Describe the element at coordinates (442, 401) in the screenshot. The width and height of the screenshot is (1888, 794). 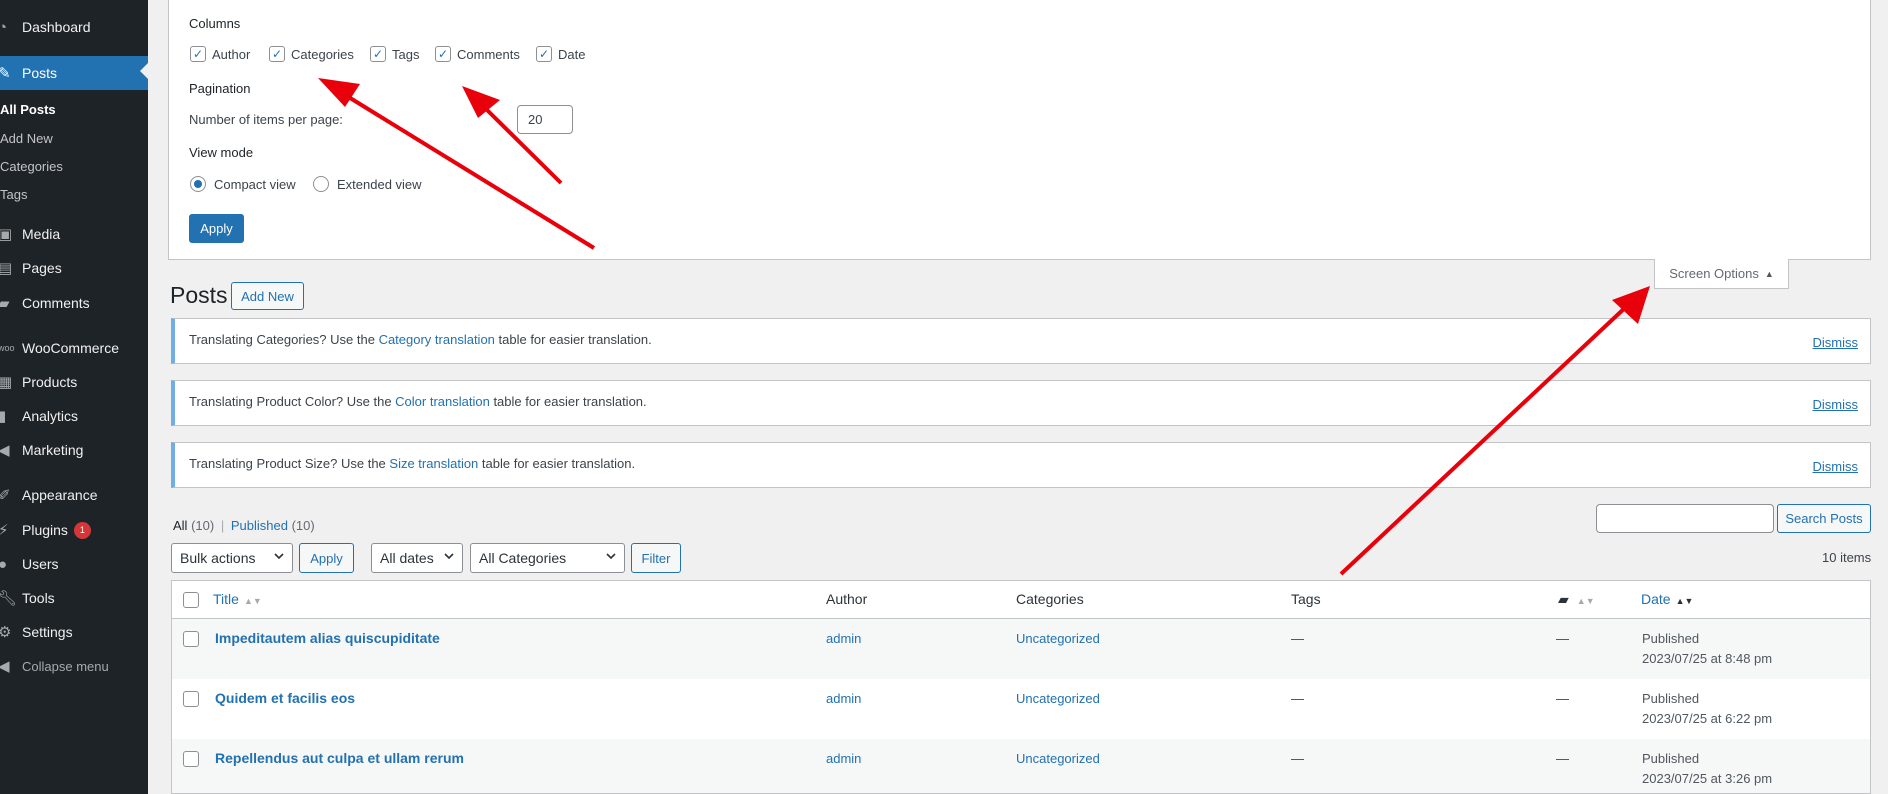
I see `color-translation-link: Color translation` at that location.